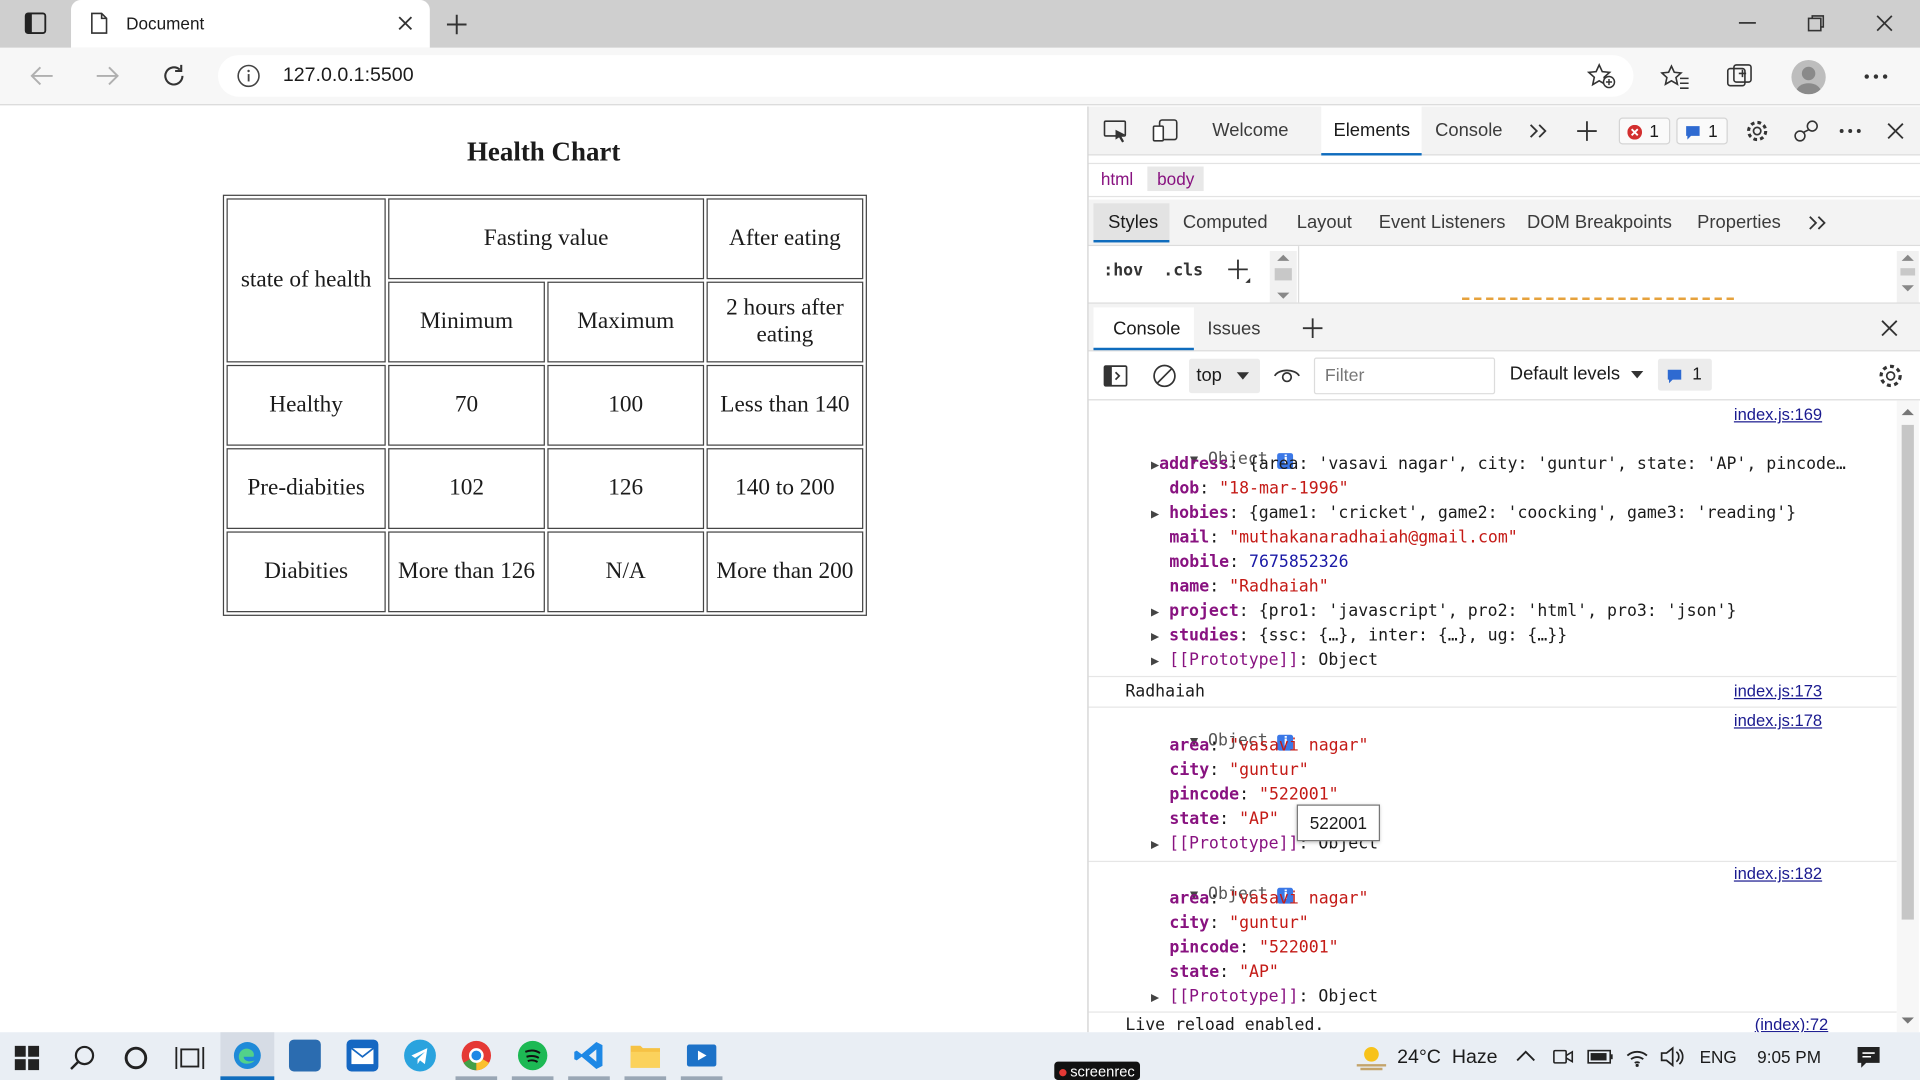  What do you see at coordinates (1599, 222) in the screenshot?
I see `tab-dom-breakpoints: DOM Breakpoints` at bounding box center [1599, 222].